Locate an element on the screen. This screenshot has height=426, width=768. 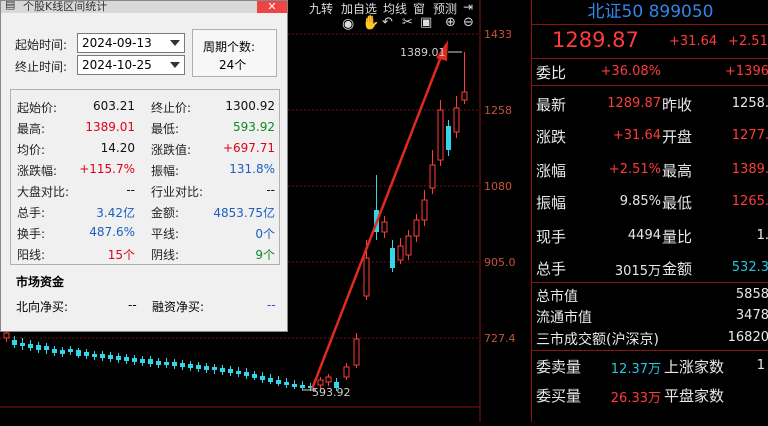
mkt-label: 总市值 is located at coordinates (557, 297).